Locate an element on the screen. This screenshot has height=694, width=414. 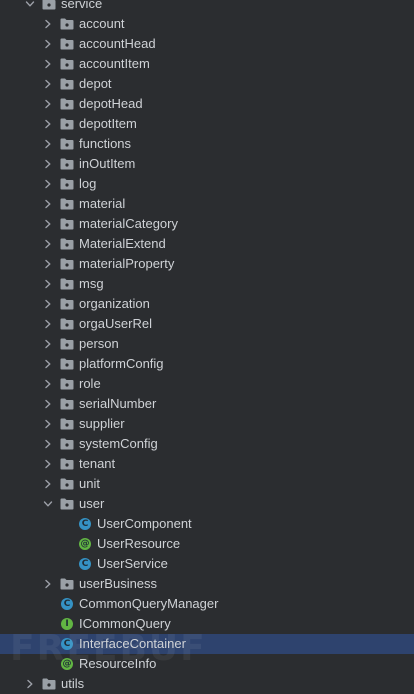
tree-item-label: supplier is located at coordinates (102, 423).